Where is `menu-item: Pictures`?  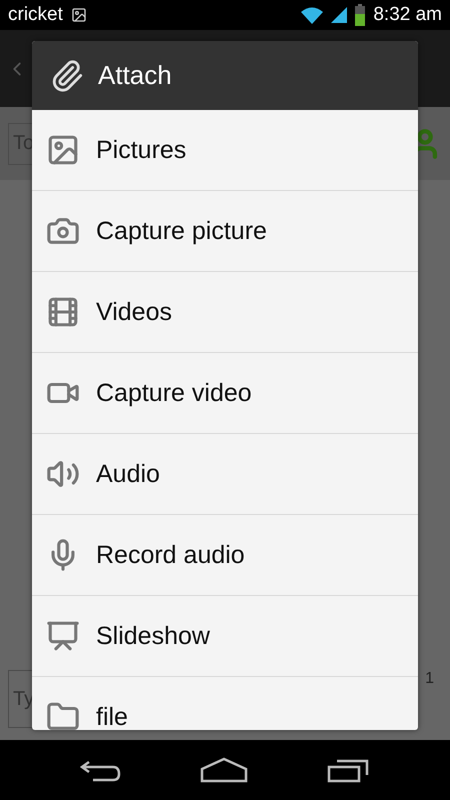 menu-item: Pictures is located at coordinates (225, 150).